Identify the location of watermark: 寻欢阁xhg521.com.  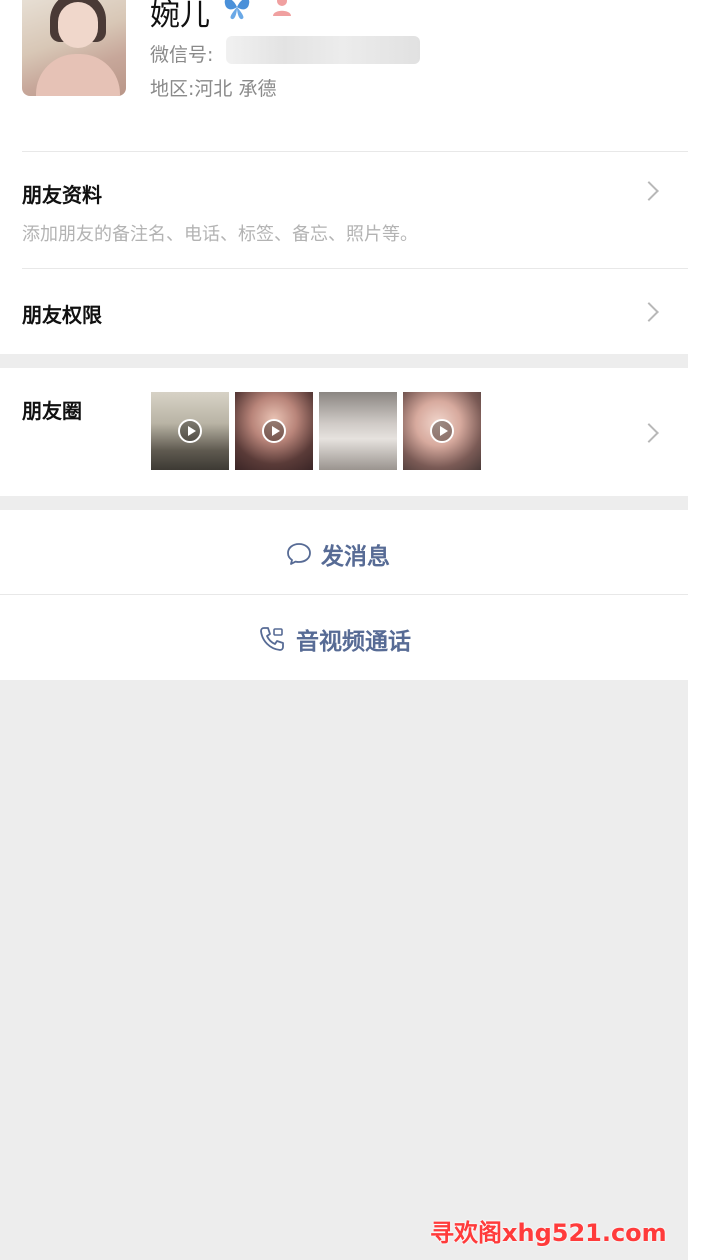
(548, 1233).